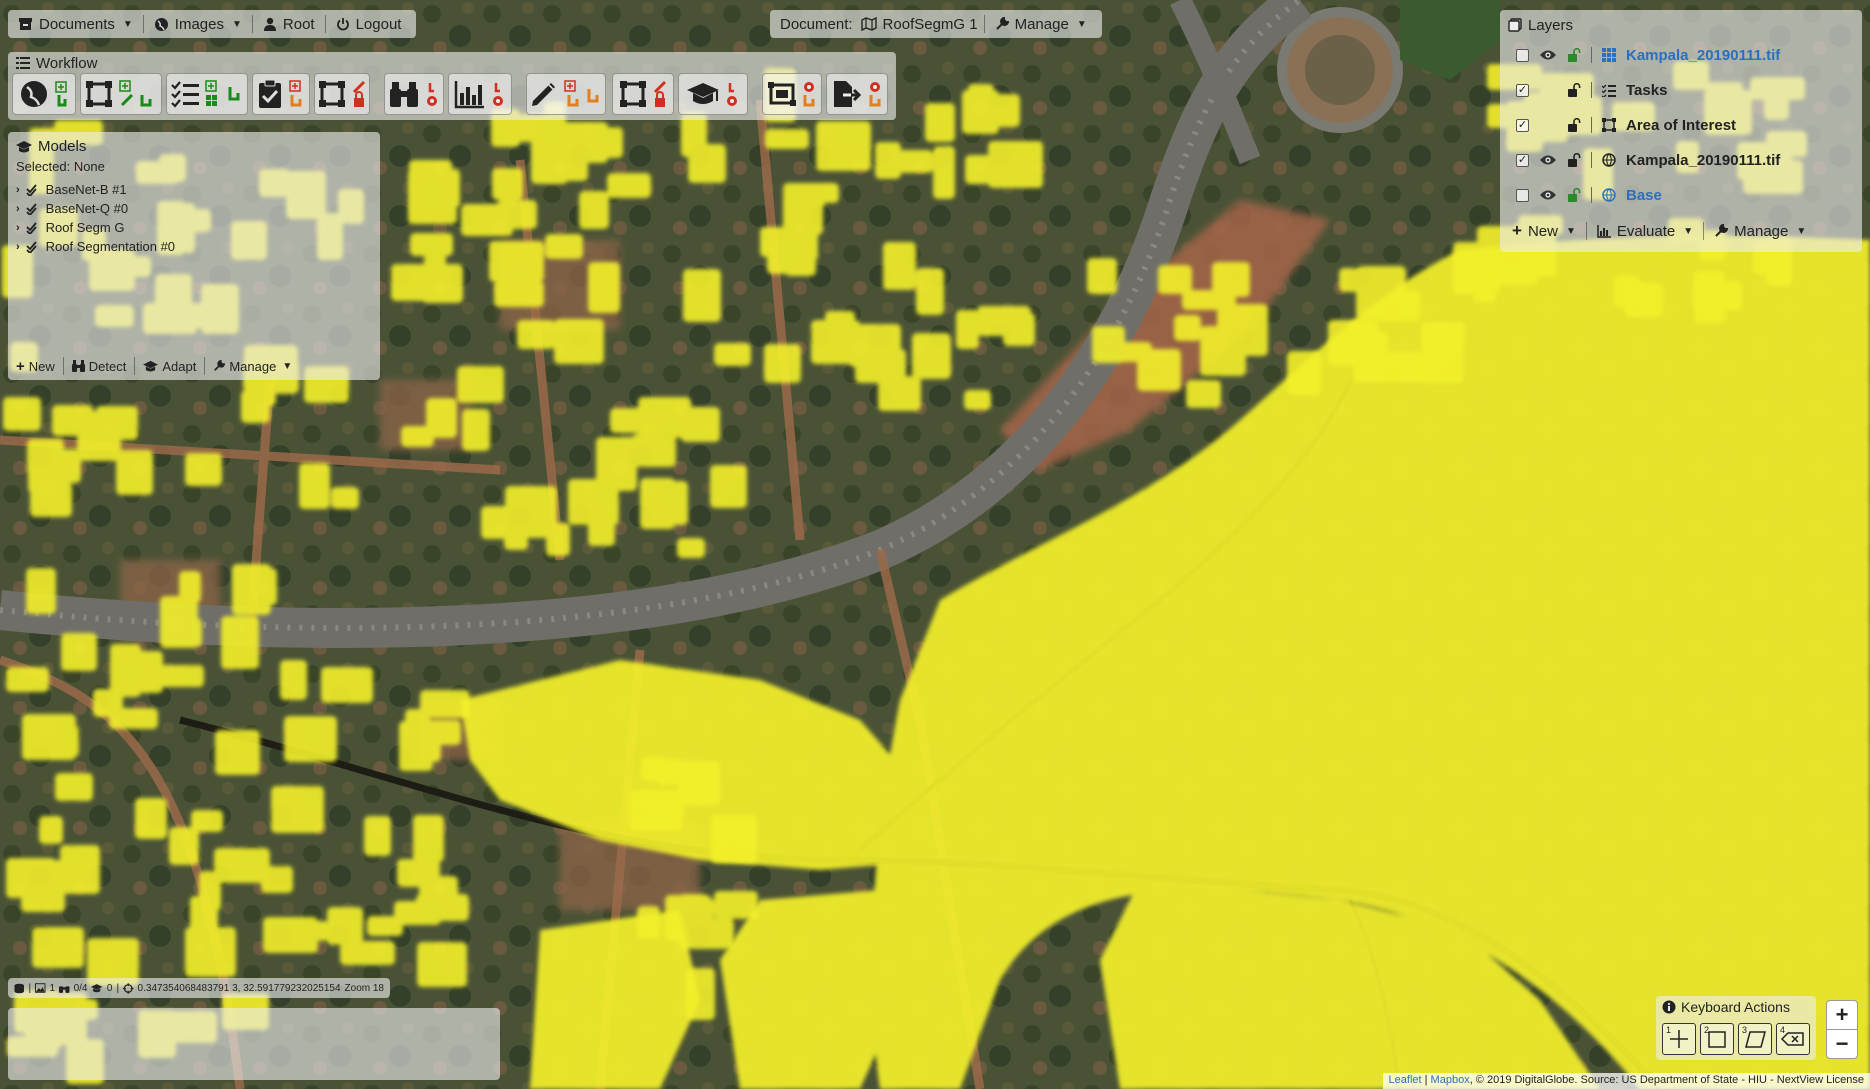  What do you see at coordinates (85, 227) in the screenshot?
I see `model-label: Roof Segm G` at bounding box center [85, 227].